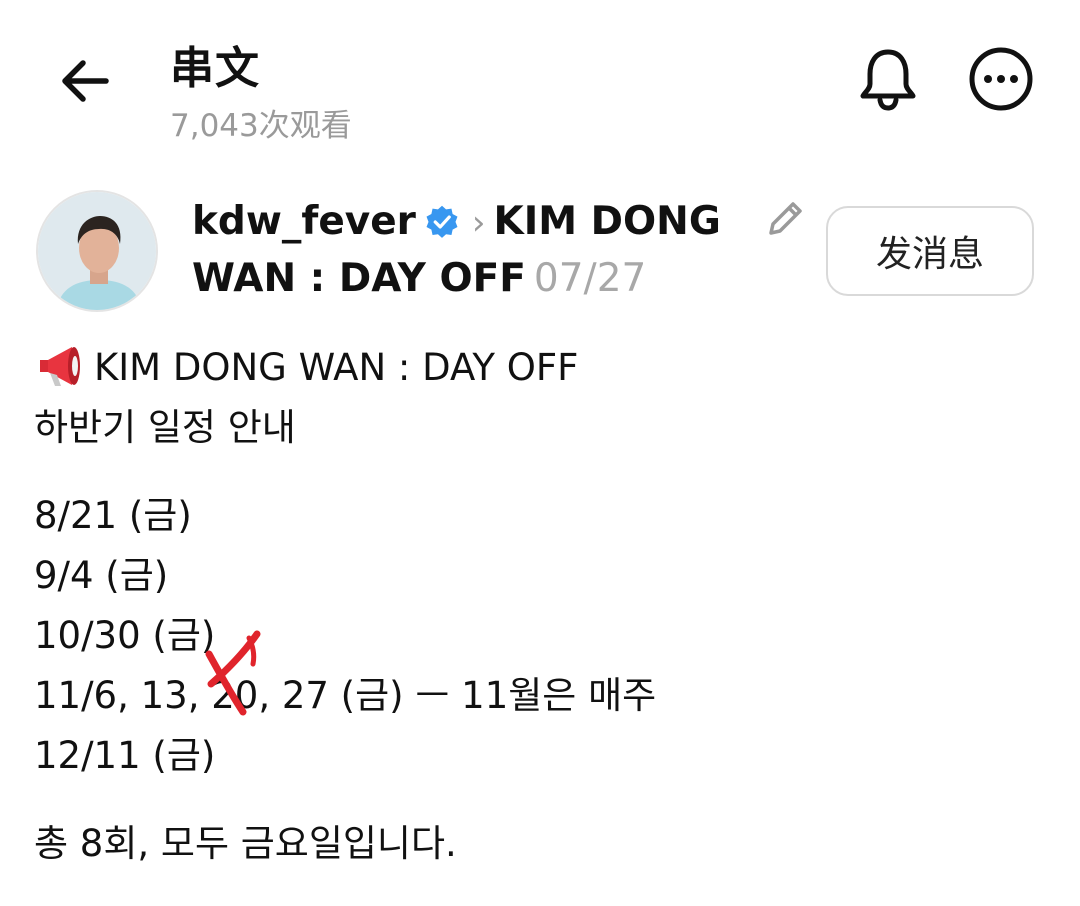  What do you see at coordinates (930, 251) in the screenshot?
I see `send-message-button: 发消息` at bounding box center [930, 251].